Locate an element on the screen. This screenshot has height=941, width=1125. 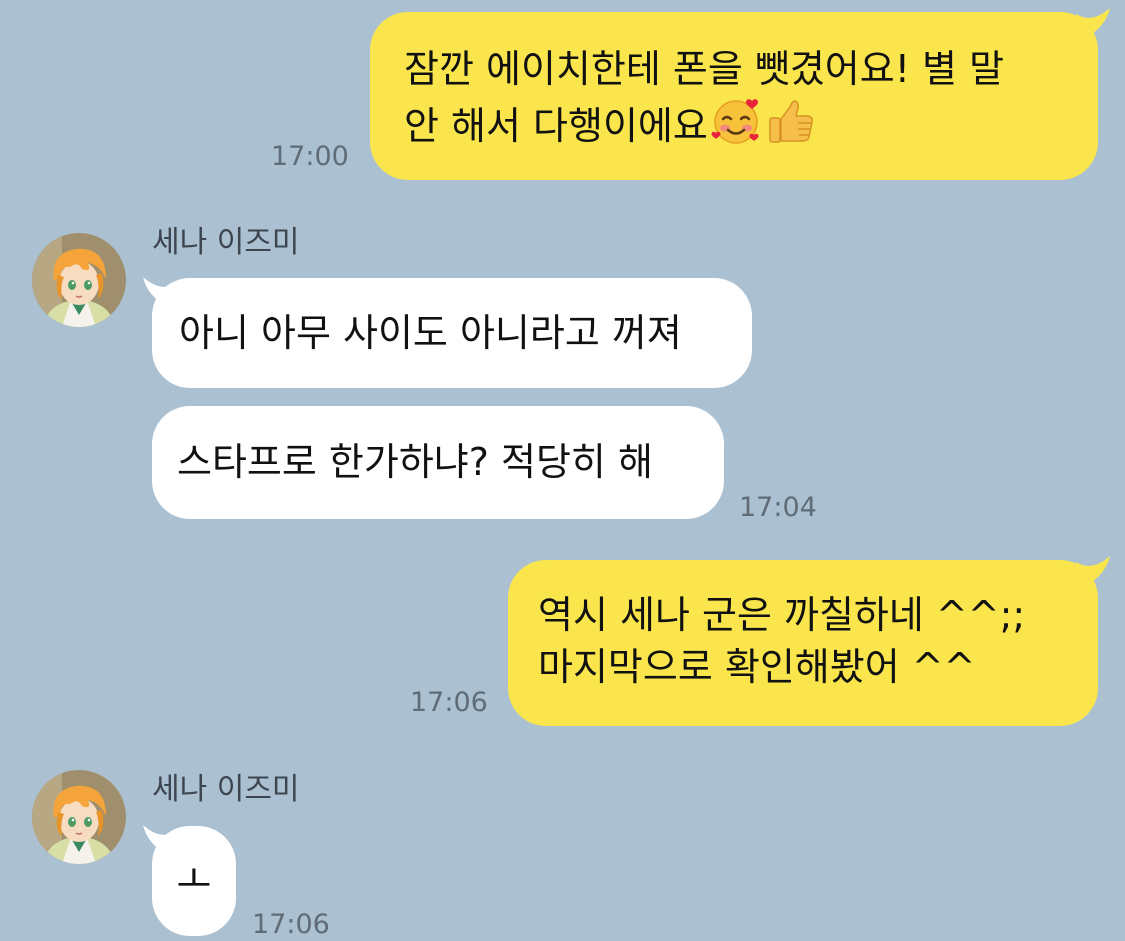
message-bubble-received: ㅗ is located at coordinates (194, 881).